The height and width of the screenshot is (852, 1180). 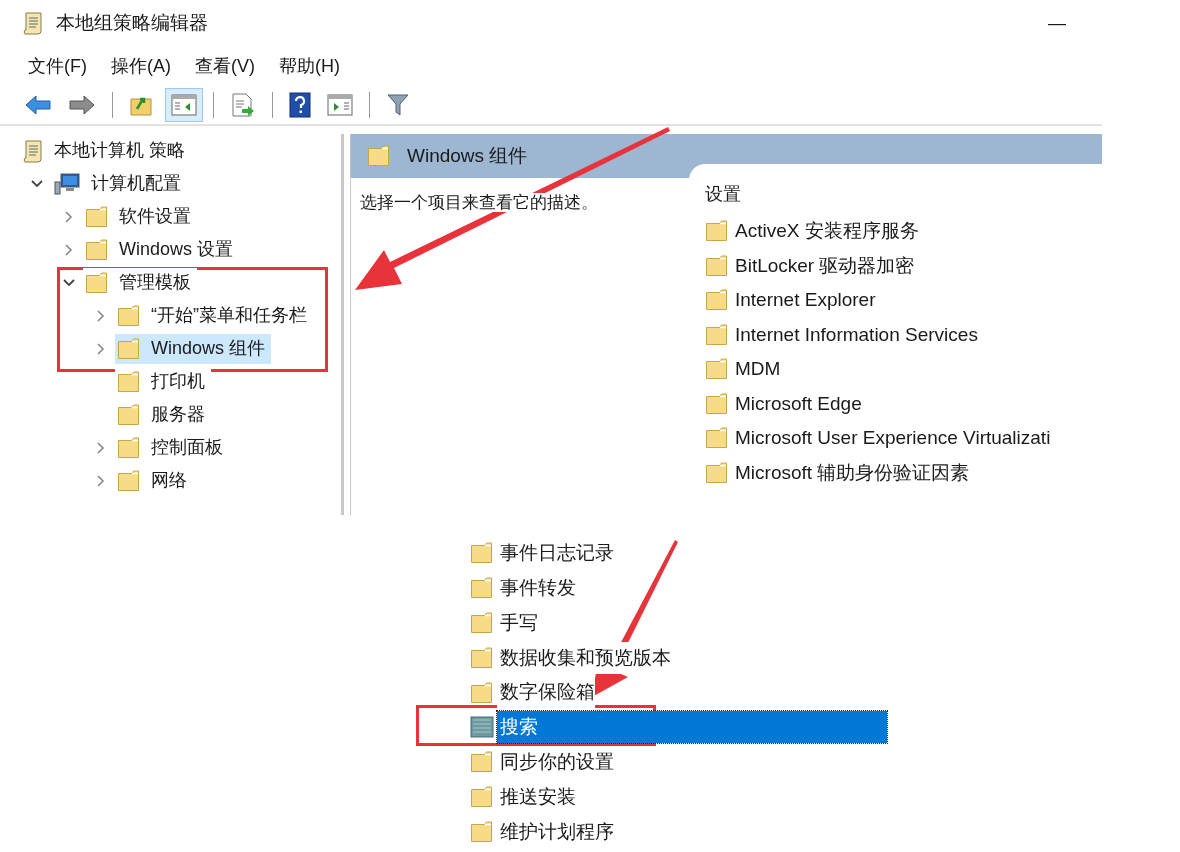 I want to click on menu-item: 帮助(H), so click(x=309, y=66).